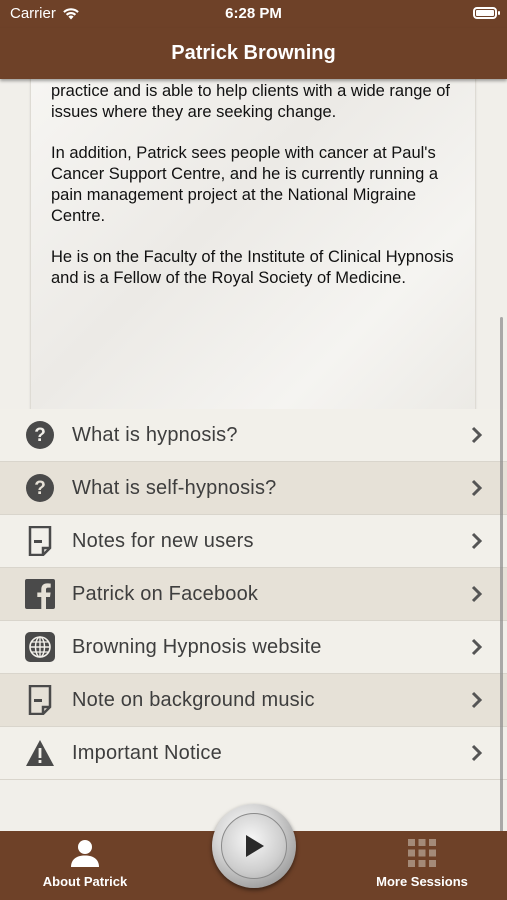 This screenshot has width=507, height=900. What do you see at coordinates (165, 593) in the screenshot?
I see `menu-item-label: Patrick on Facebook` at bounding box center [165, 593].